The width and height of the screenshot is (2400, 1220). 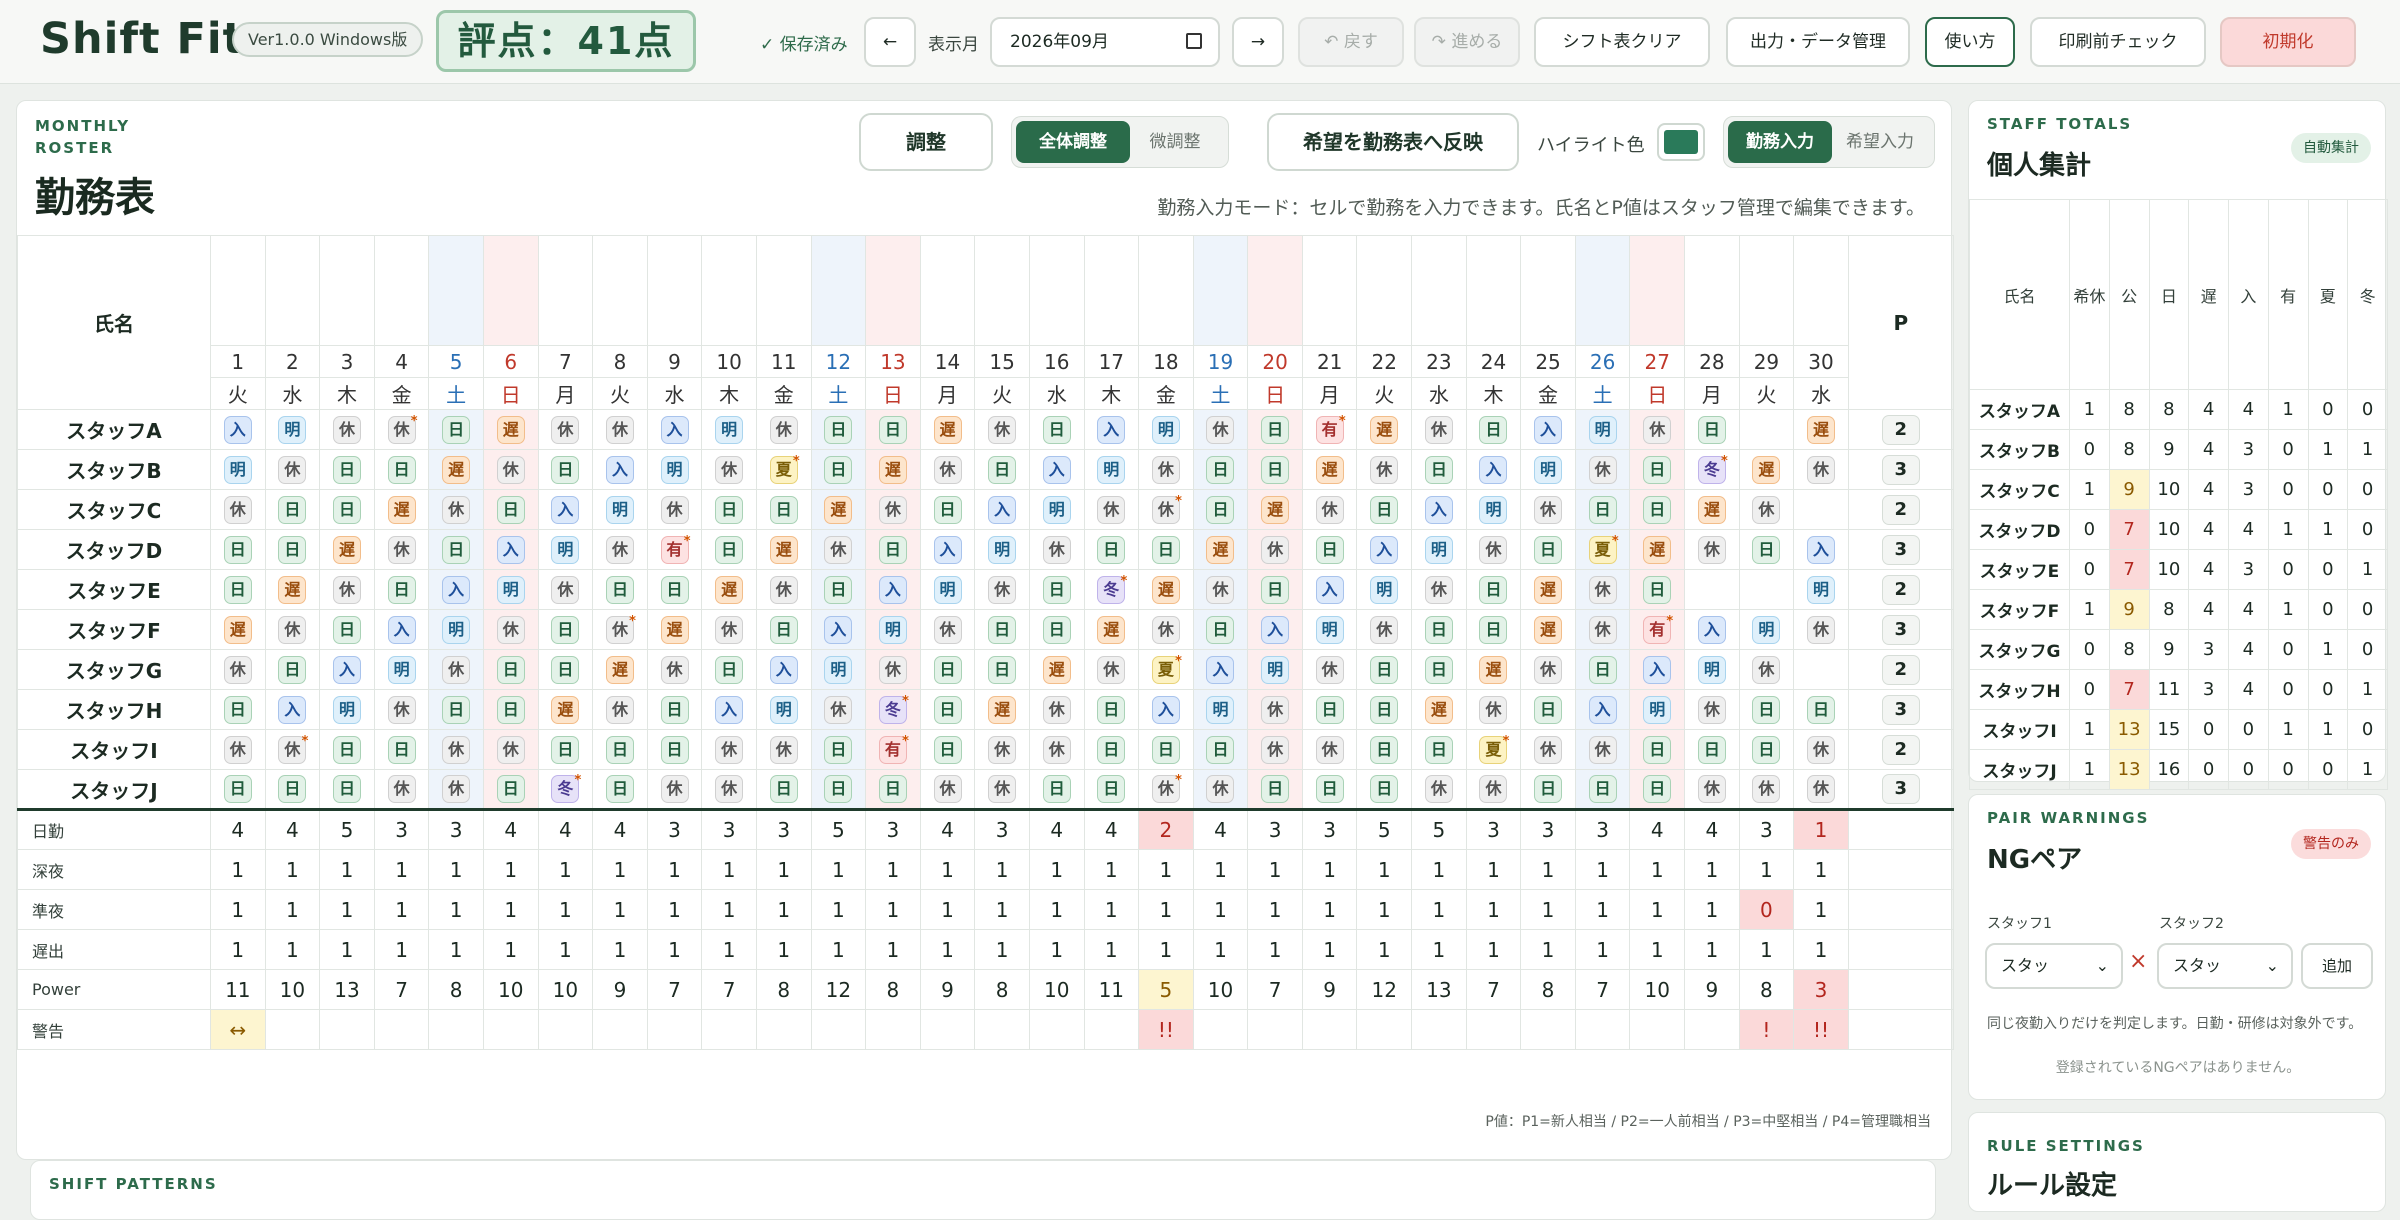 What do you see at coordinates (926, 142) in the screenshot?
I see `adjust-button: 調整` at bounding box center [926, 142].